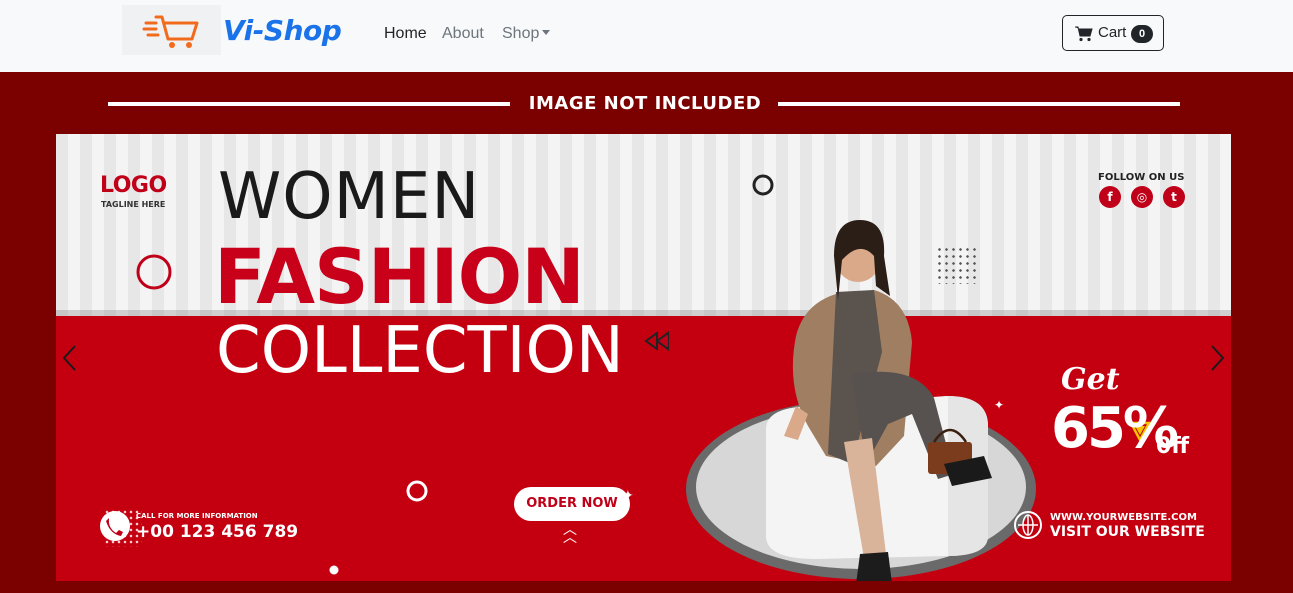 Image resolution: width=1293 pixels, height=593 pixels. What do you see at coordinates (115, 526) in the screenshot?
I see `phone-icon` at bounding box center [115, 526].